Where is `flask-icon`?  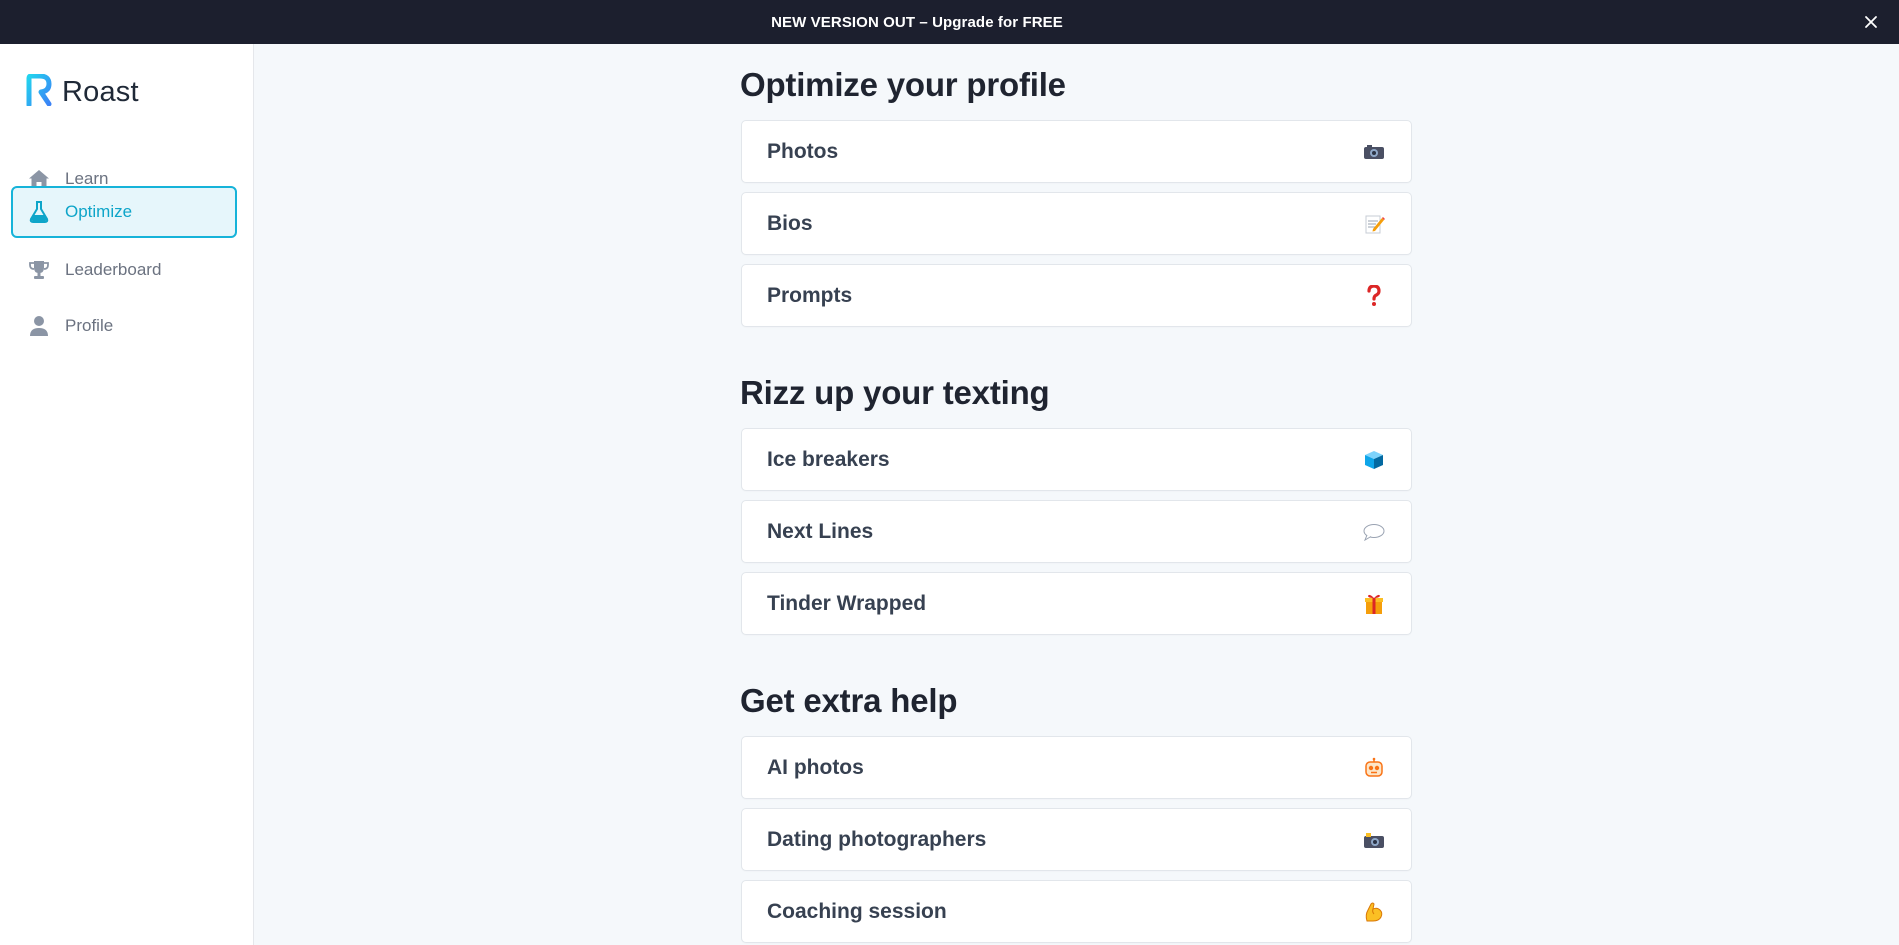 flask-icon is located at coordinates (39, 212).